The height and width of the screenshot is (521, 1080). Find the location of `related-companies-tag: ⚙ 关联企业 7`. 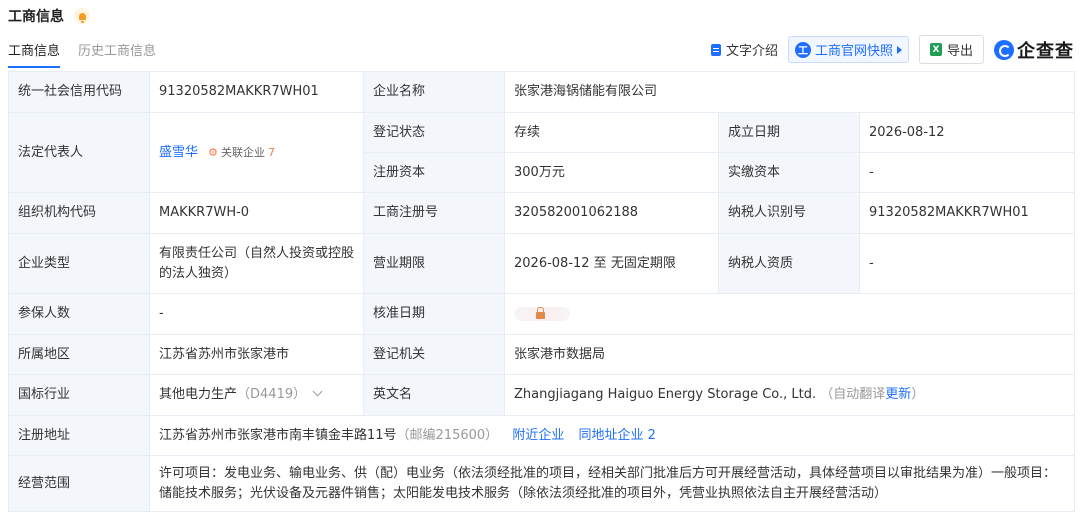

related-companies-tag: ⚙ 关联企业 7 is located at coordinates (241, 153).